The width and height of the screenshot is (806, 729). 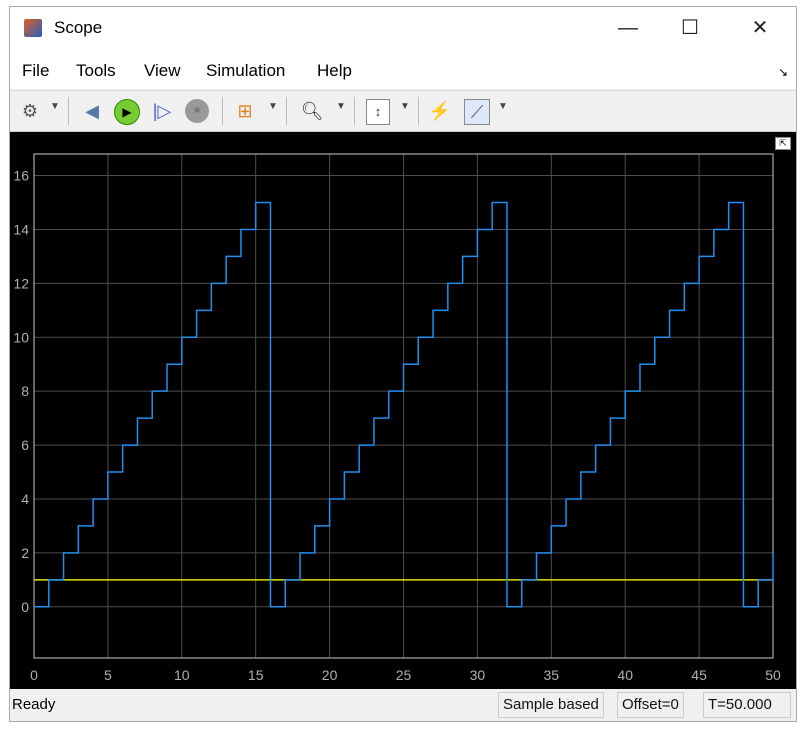 What do you see at coordinates (34, 704) in the screenshot?
I see `status-text: Ready` at bounding box center [34, 704].